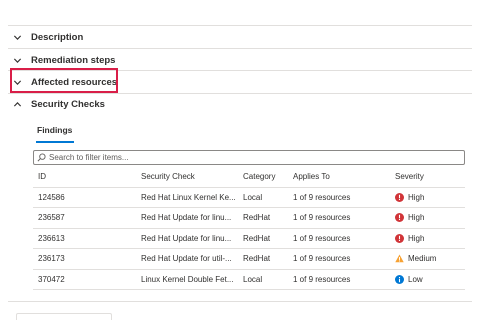 The width and height of the screenshot is (480, 320). What do you see at coordinates (399, 279) in the screenshot?
I see `info-icon` at bounding box center [399, 279].